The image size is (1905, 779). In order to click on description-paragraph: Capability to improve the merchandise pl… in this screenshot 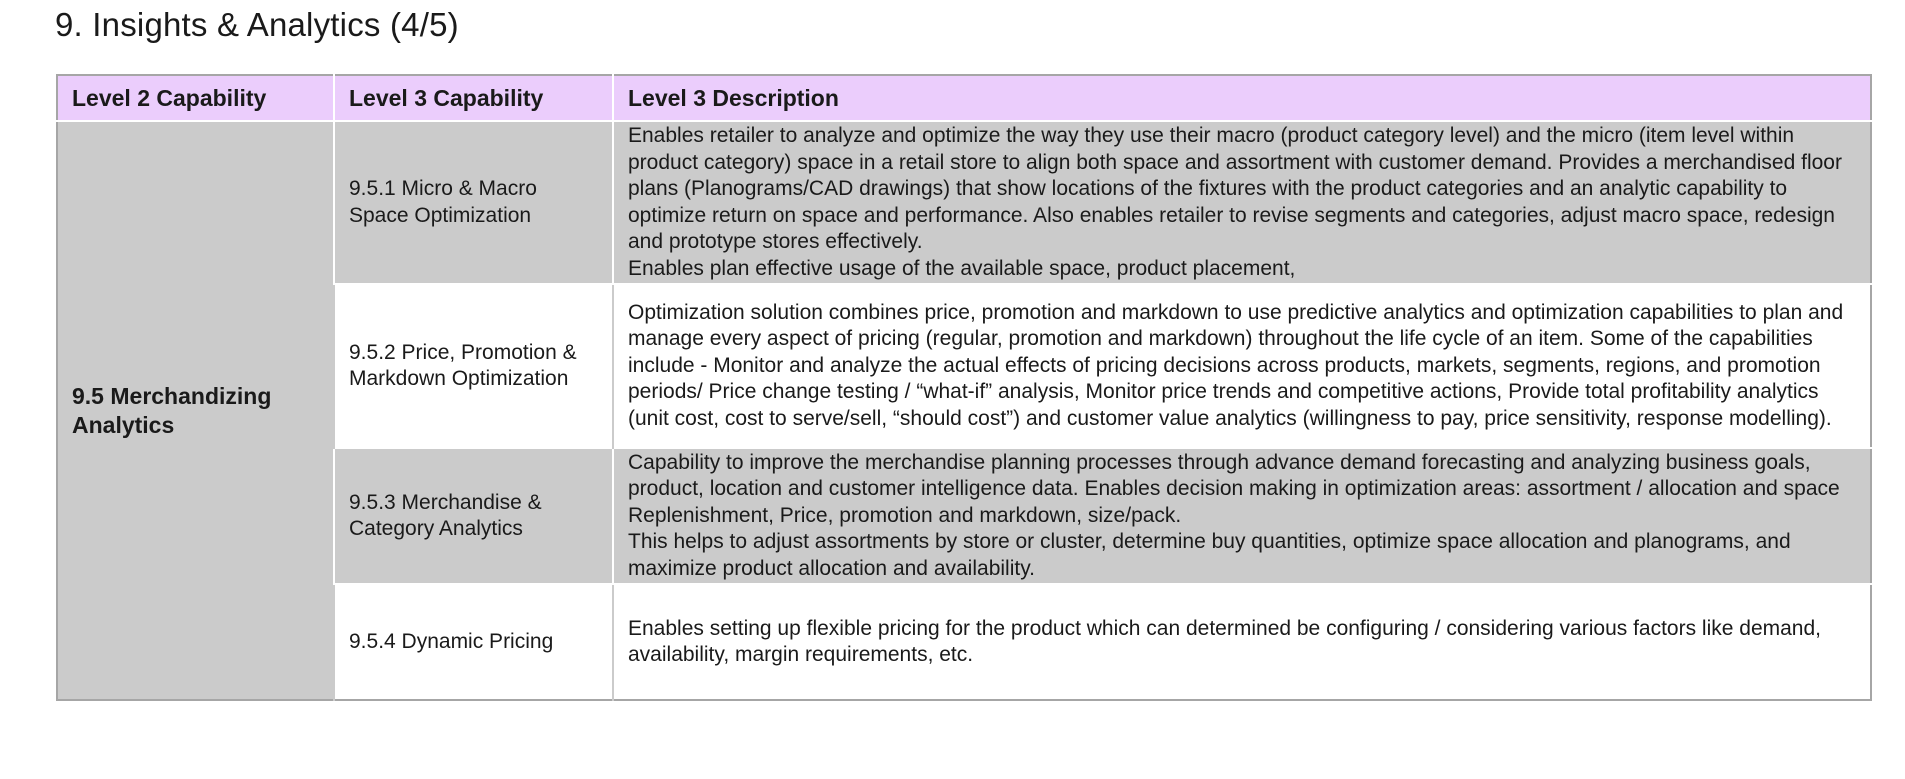, I will do `click(1234, 488)`.